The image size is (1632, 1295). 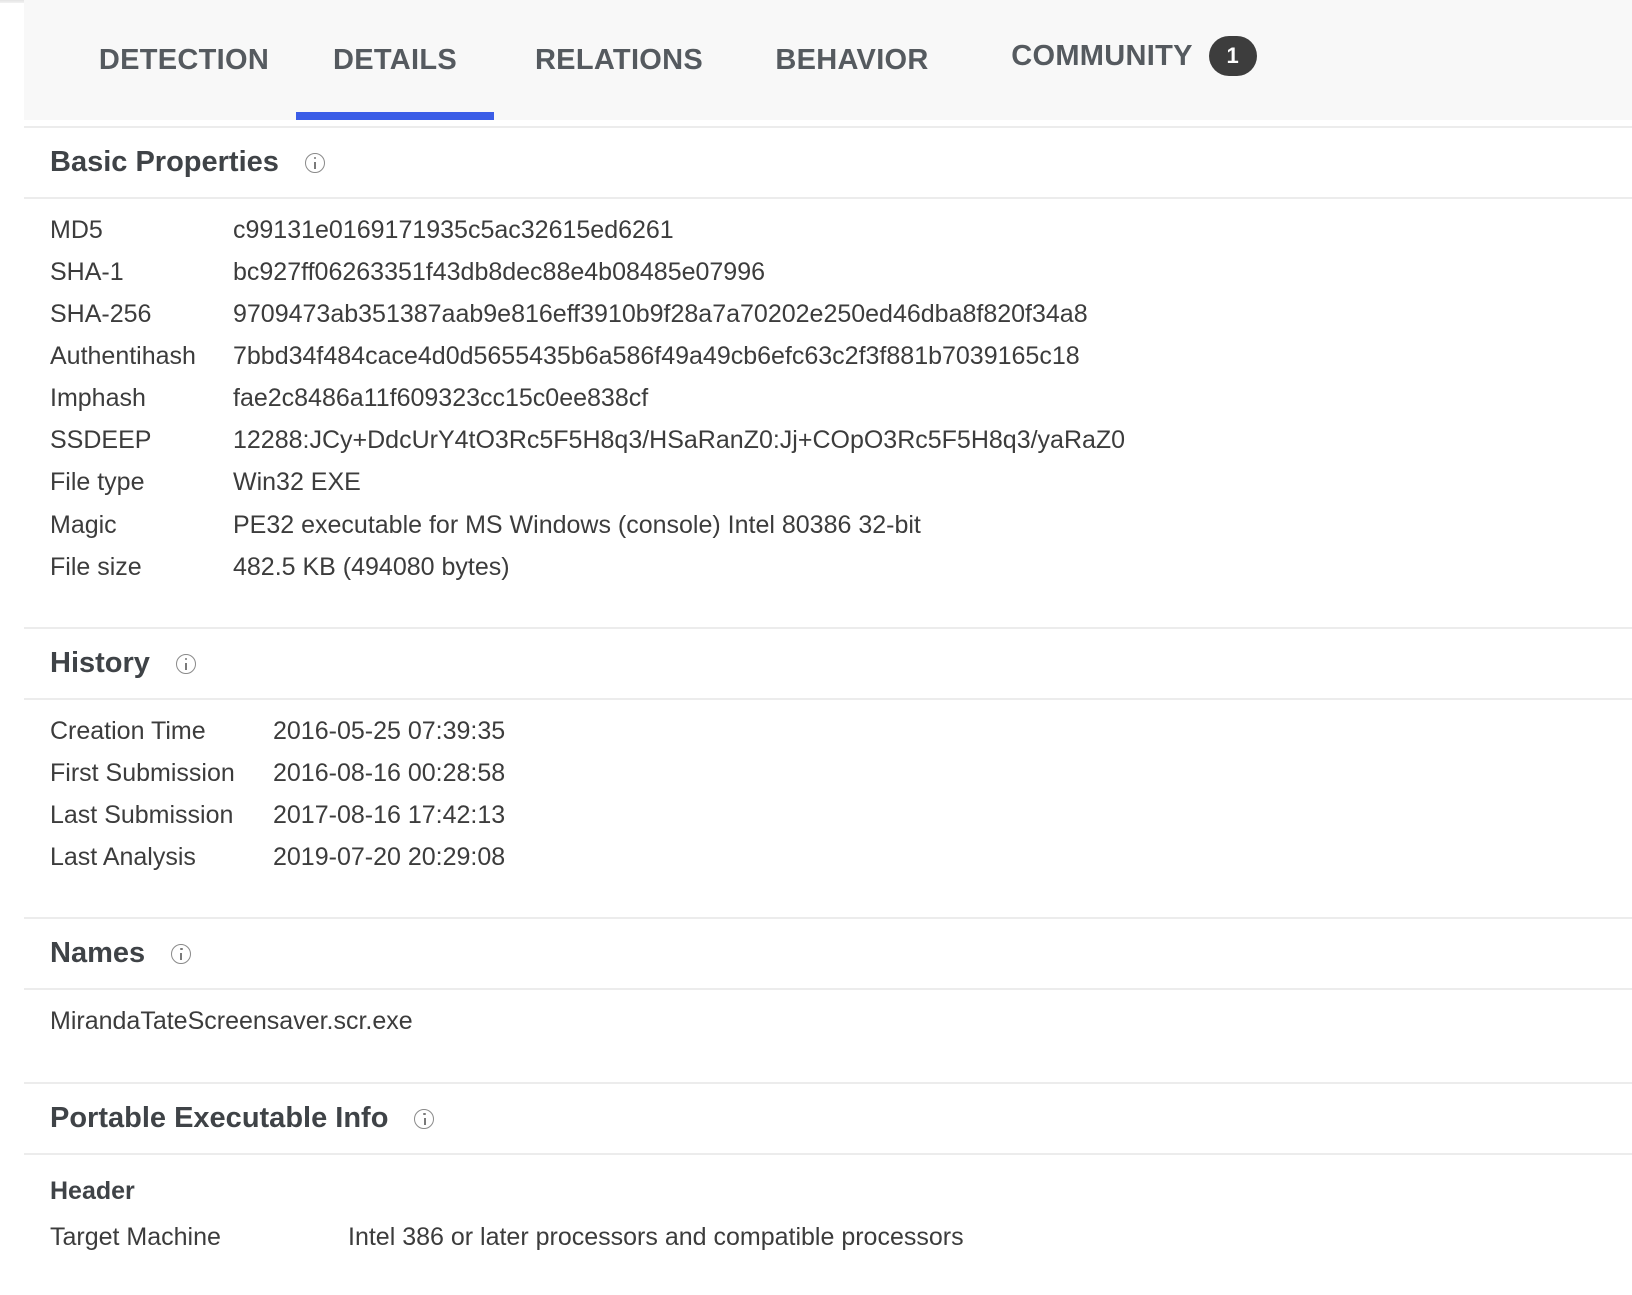 What do you see at coordinates (97, 481) in the screenshot?
I see `property-key: File type` at bounding box center [97, 481].